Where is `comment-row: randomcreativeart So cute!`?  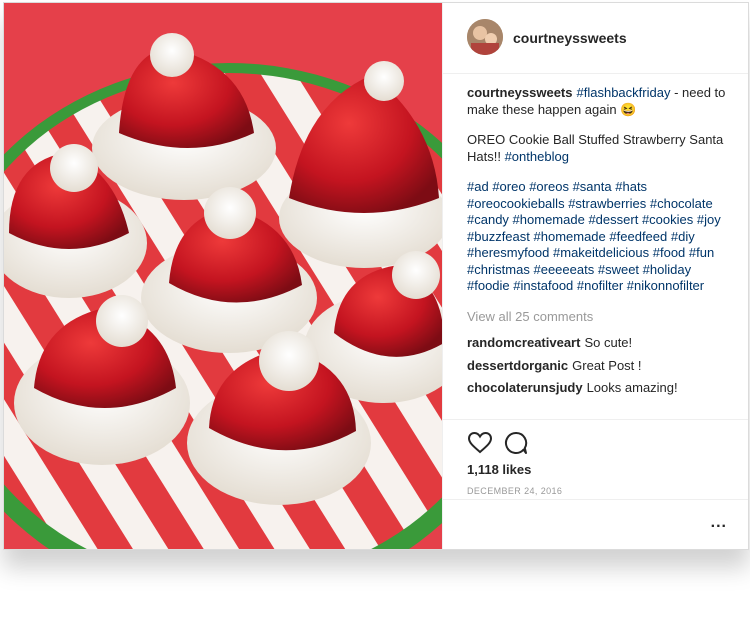 comment-row: randomcreativeart So cute! is located at coordinates (602, 343).